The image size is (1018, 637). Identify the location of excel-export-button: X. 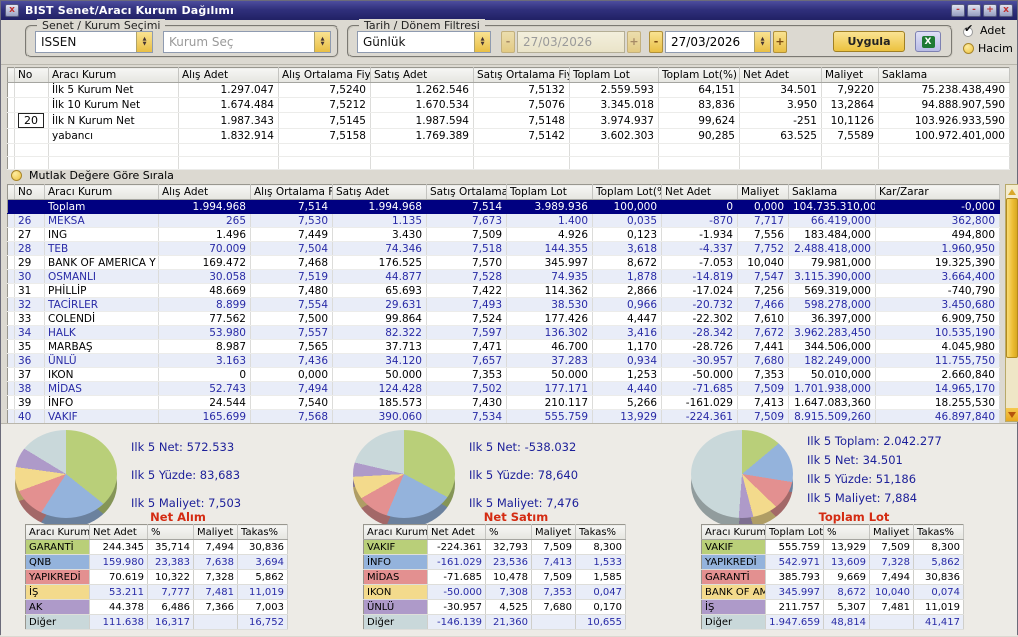
(928, 41).